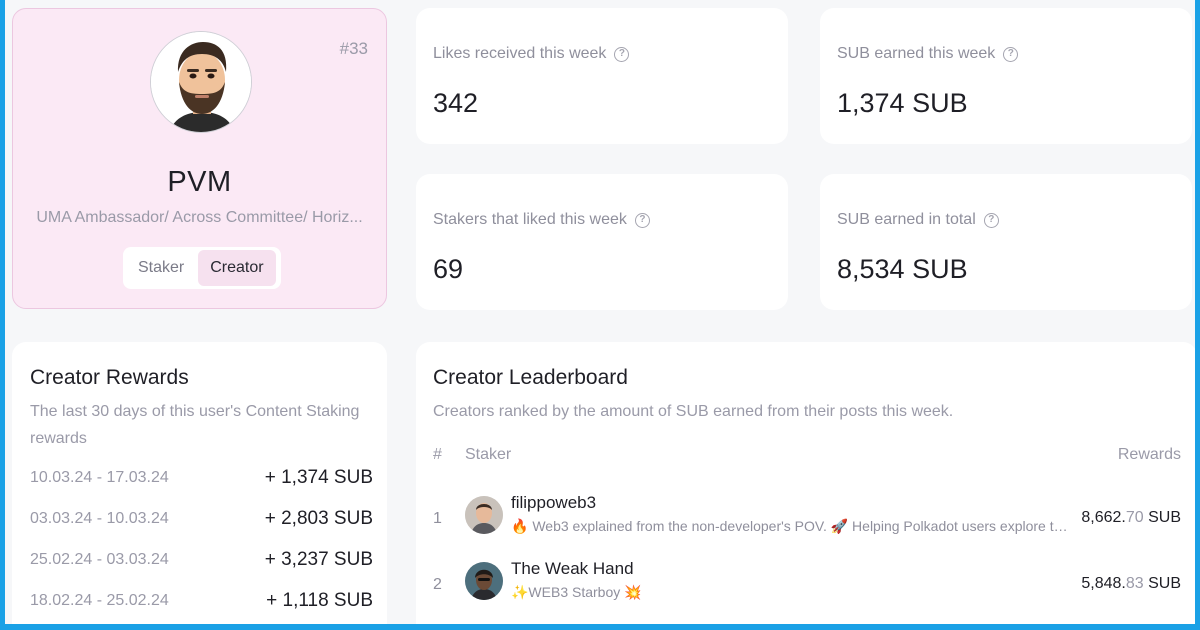 This screenshot has height=630, width=1200. I want to click on reward-amount: + 2,803 SUB, so click(318, 518).